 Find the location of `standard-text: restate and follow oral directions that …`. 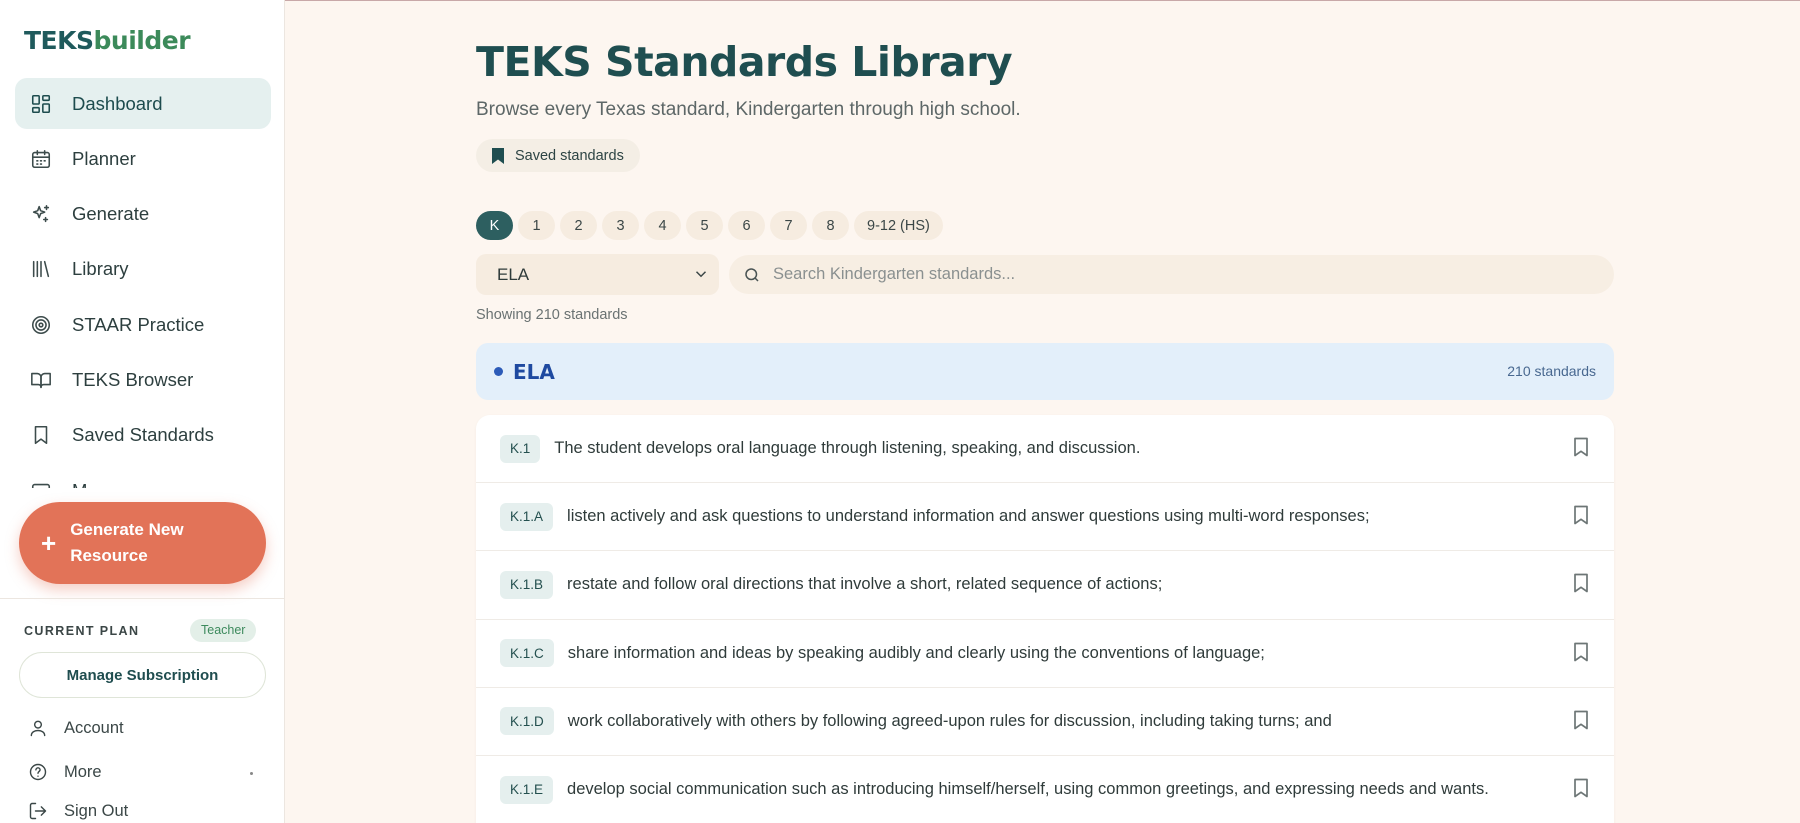

standard-text: restate and follow oral directions that … is located at coordinates (865, 584).